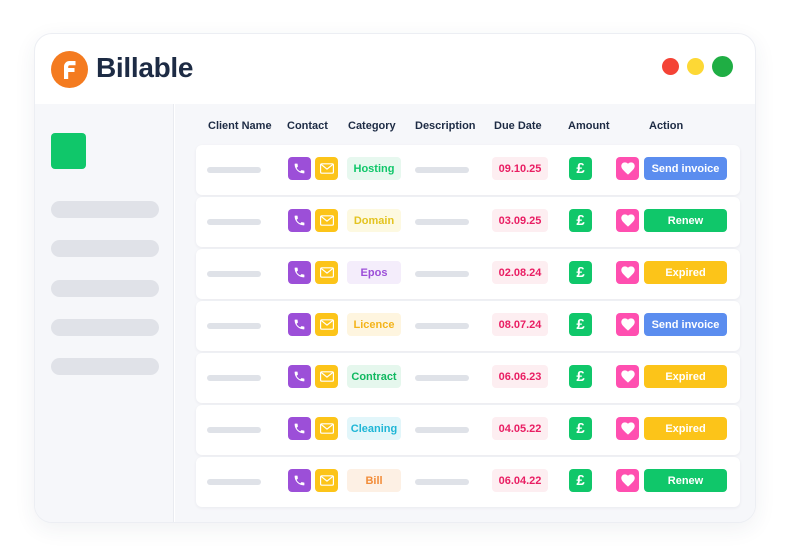 Image resolution: width=790 pixels, height=557 pixels. I want to click on sidebar, so click(104, 313).